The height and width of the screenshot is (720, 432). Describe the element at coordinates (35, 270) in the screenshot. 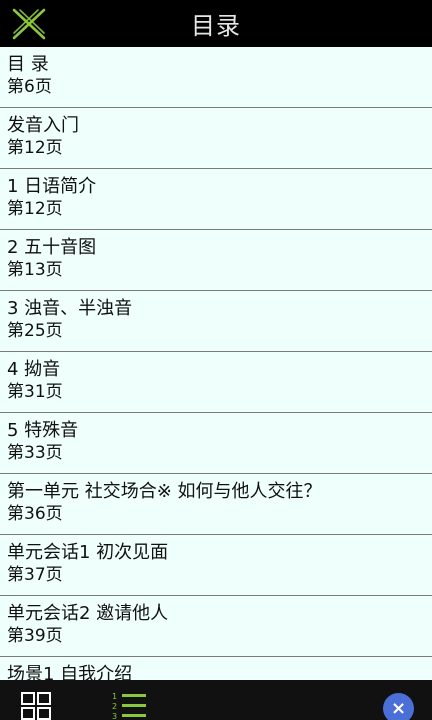

I see `toc-item-page: 第13页` at that location.